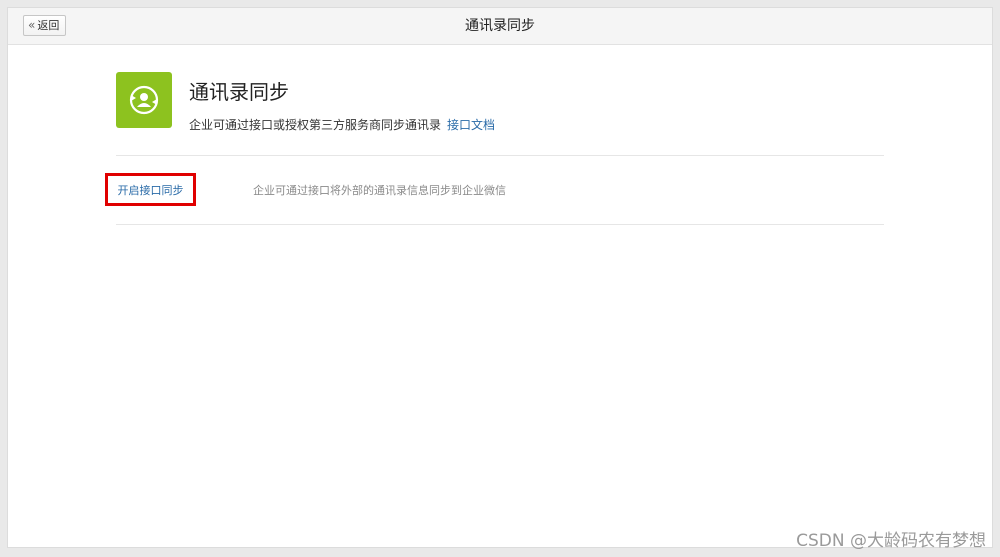 This screenshot has width=1000, height=557. I want to click on watermark: CSDN @大龄码农有梦想, so click(891, 541).